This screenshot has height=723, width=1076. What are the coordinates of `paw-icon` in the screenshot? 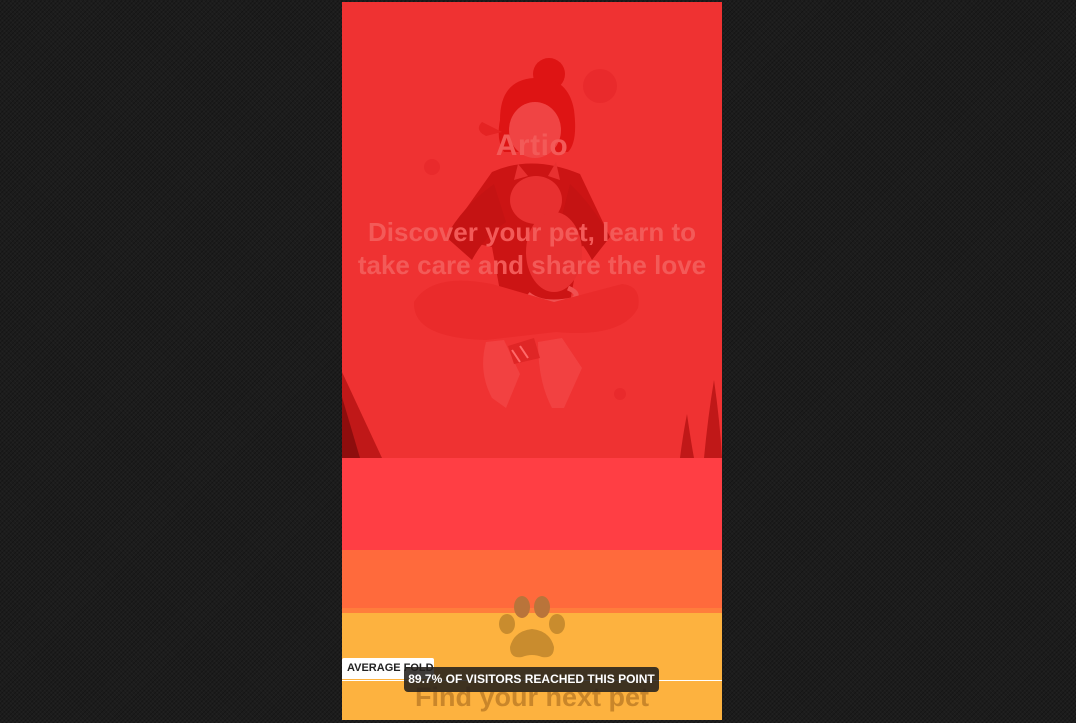 It's located at (532, 627).